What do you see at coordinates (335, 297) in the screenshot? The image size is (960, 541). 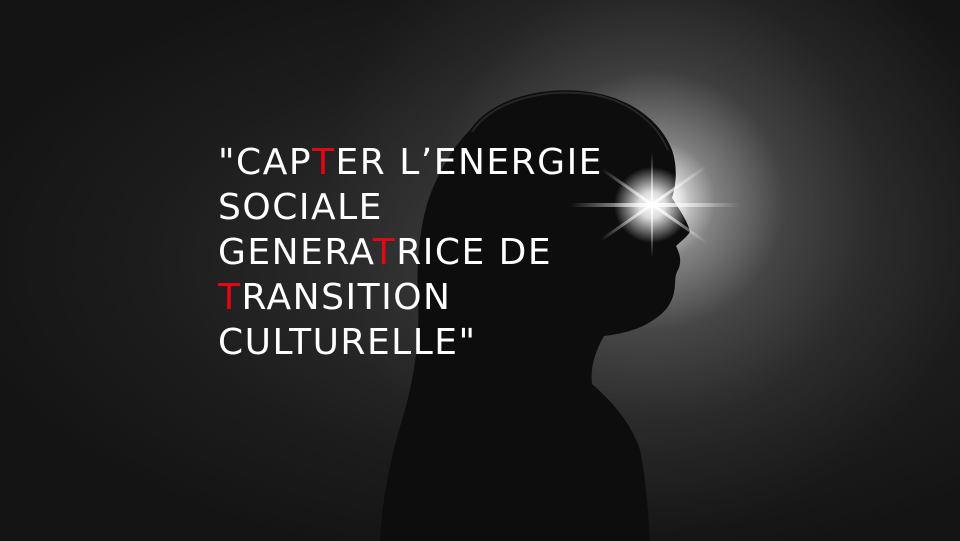 I see `quote-line-4: TRANSITION` at bounding box center [335, 297].